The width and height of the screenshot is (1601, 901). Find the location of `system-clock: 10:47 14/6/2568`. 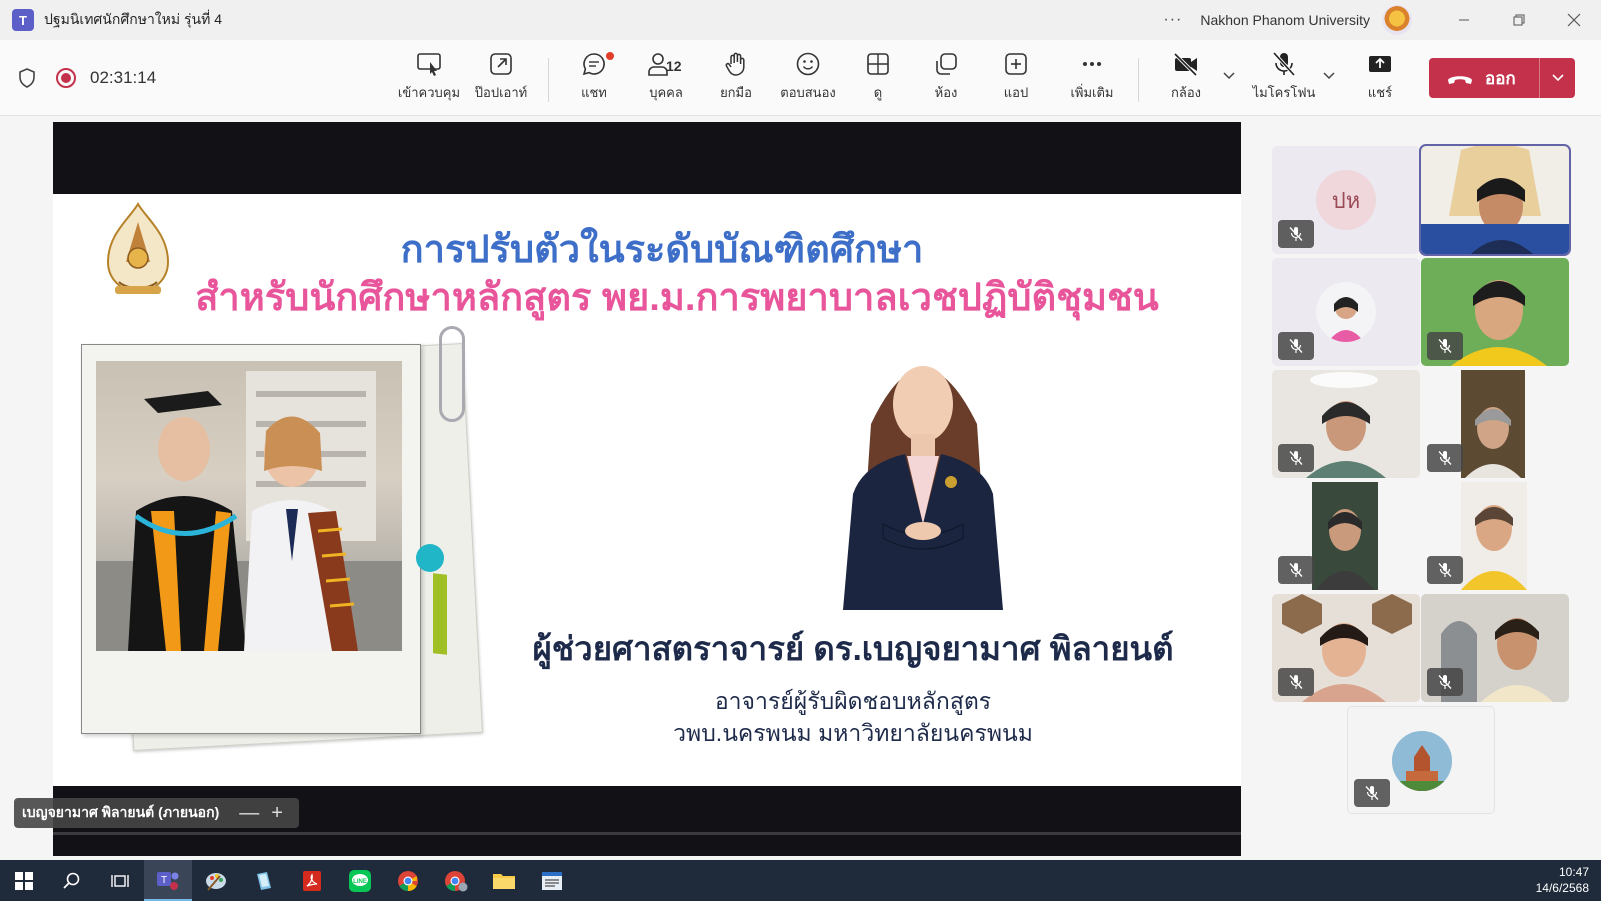

system-clock: 10:47 14/6/2568 is located at coordinates (1562, 880).